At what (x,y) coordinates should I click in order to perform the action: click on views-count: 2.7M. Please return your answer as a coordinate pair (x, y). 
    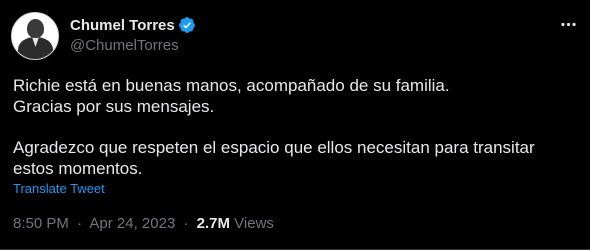
    Looking at the image, I should click on (213, 223).